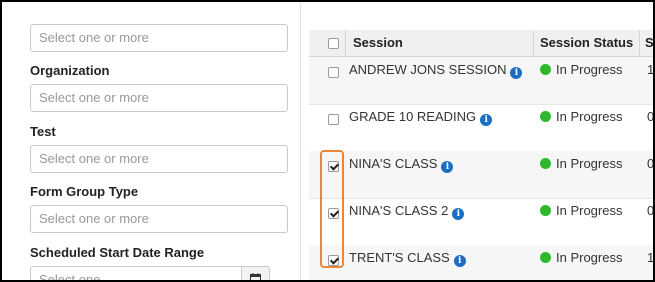 This screenshot has width=655, height=282. I want to click on session-name-cell: NINA'S CLASS i, so click(401, 164).